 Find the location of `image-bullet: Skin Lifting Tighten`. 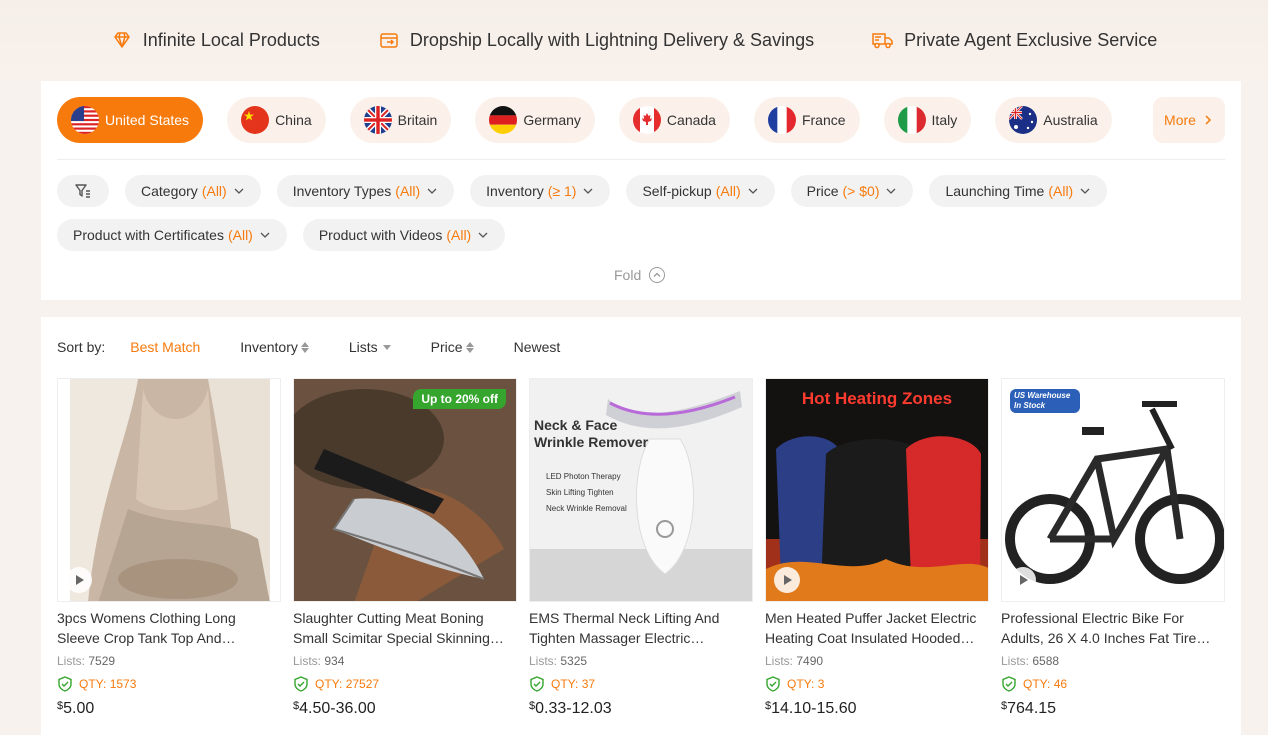

image-bullet: Skin Lifting Tighten is located at coordinates (580, 492).